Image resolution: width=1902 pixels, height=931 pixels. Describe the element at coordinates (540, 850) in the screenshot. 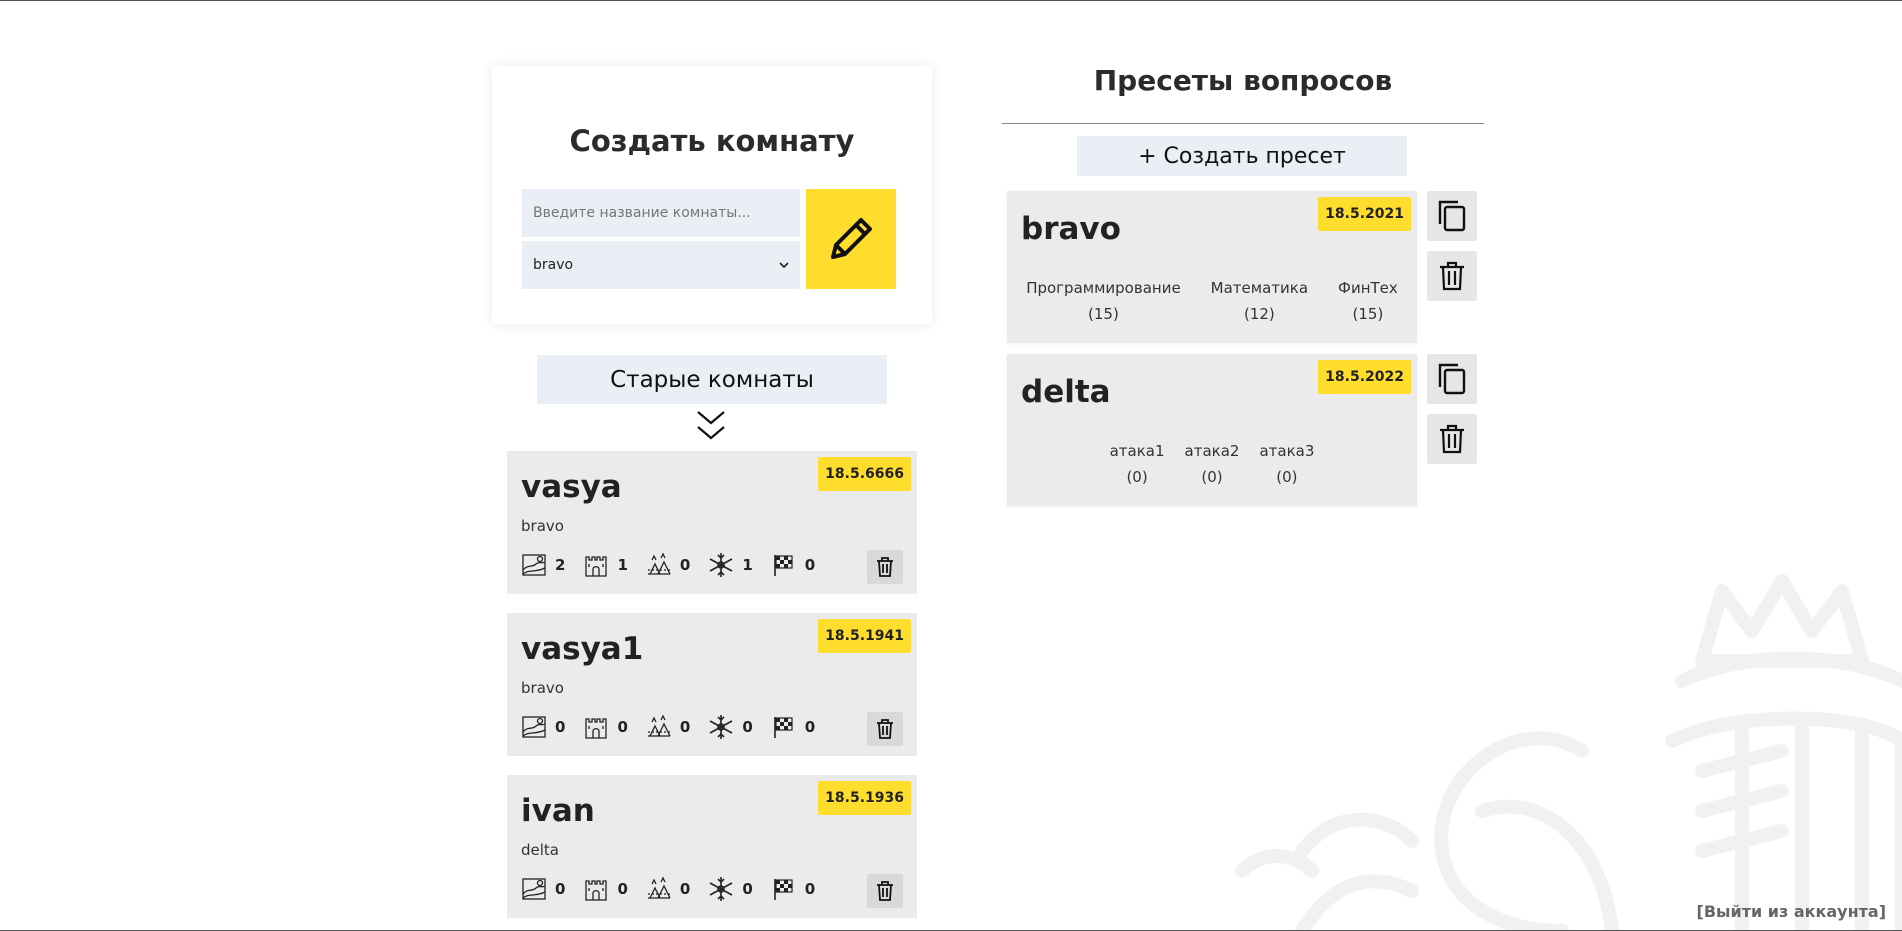

I see `room-preset: delta` at that location.